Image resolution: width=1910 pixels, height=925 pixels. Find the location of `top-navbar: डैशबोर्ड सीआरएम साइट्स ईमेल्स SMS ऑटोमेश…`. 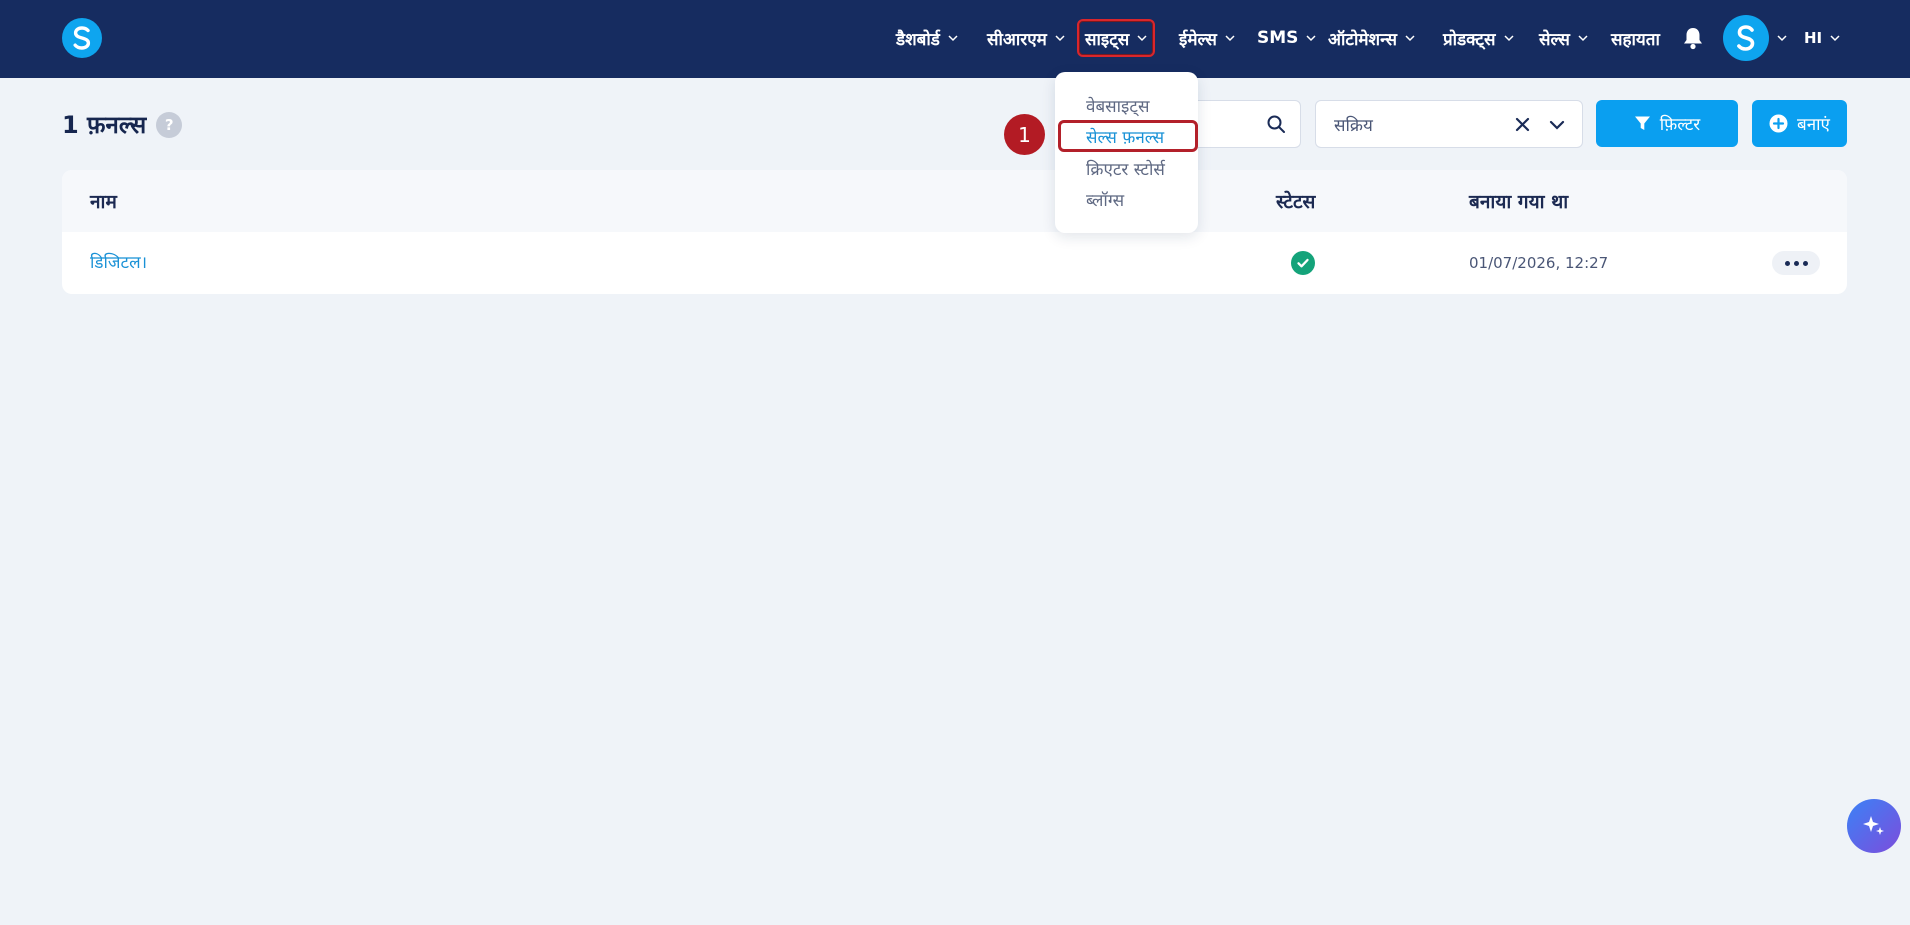

top-navbar: डैशबोर्ड सीआरएम साइट्स ईमेल्स SMS ऑटोमेश… is located at coordinates (955, 39).